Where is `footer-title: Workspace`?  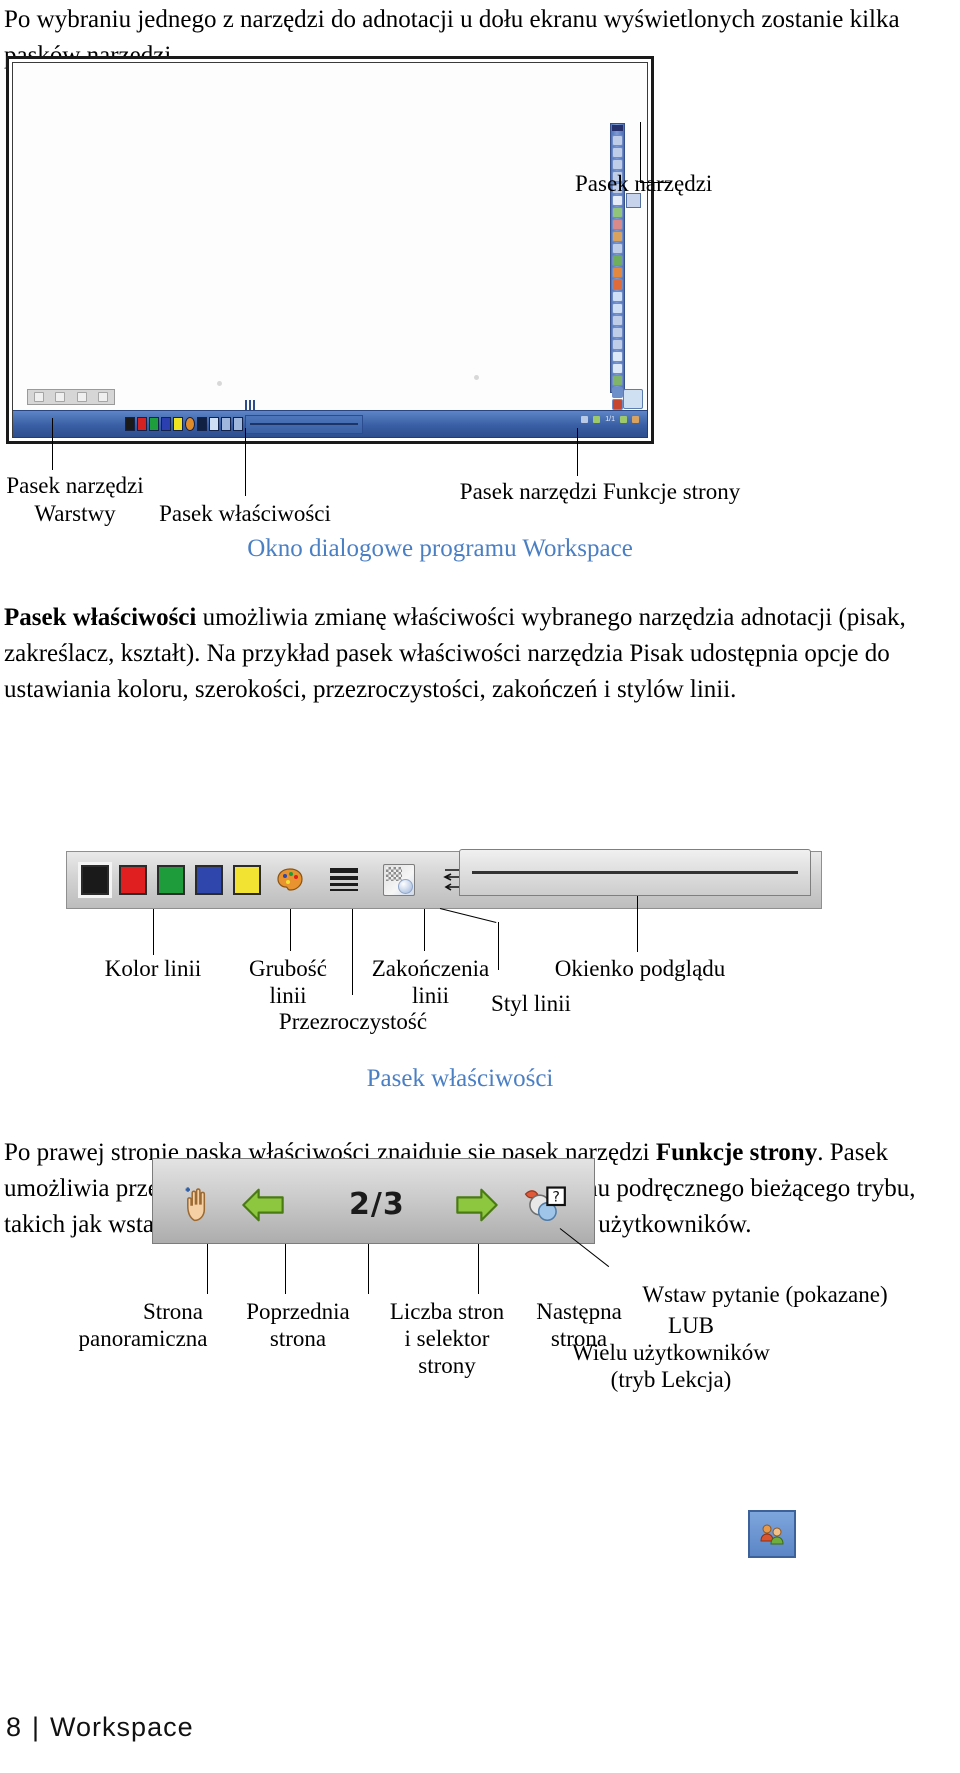 footer-title: Workspace is located at coordinates (122, 1727).